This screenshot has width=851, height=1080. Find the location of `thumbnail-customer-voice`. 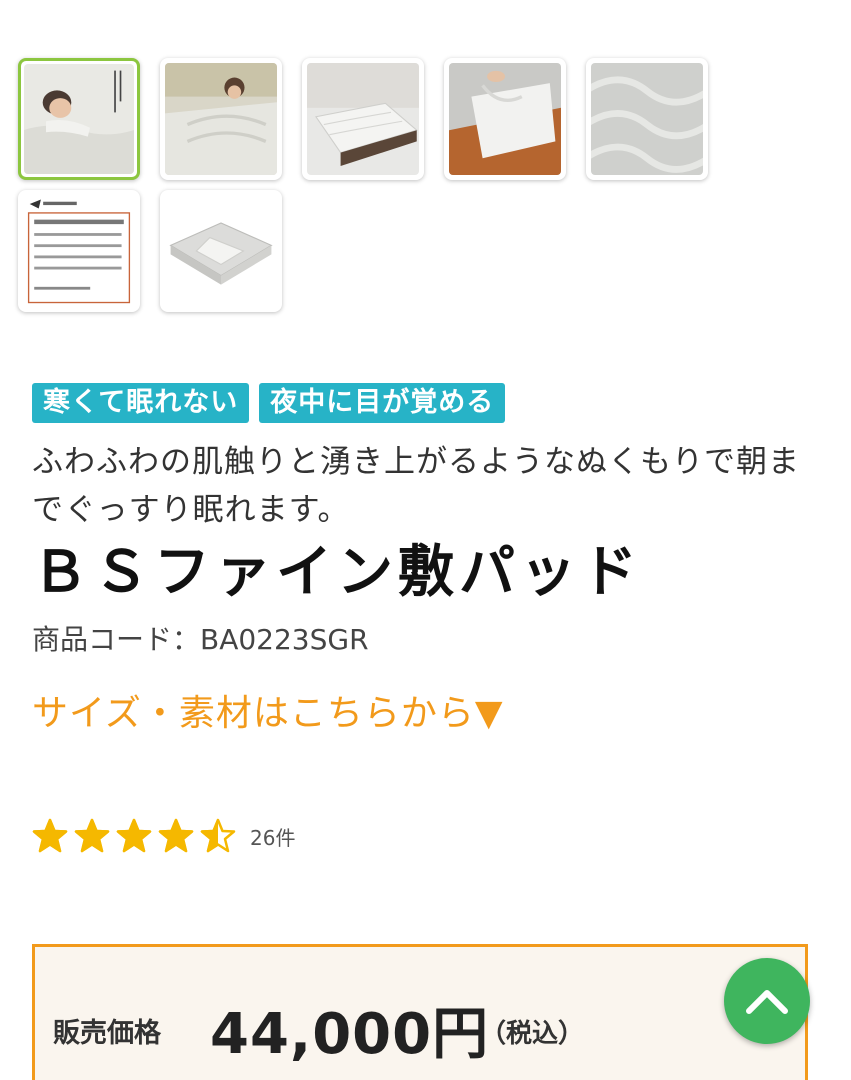

thumbnail-customer-voice is located at coordinates (79, 251).